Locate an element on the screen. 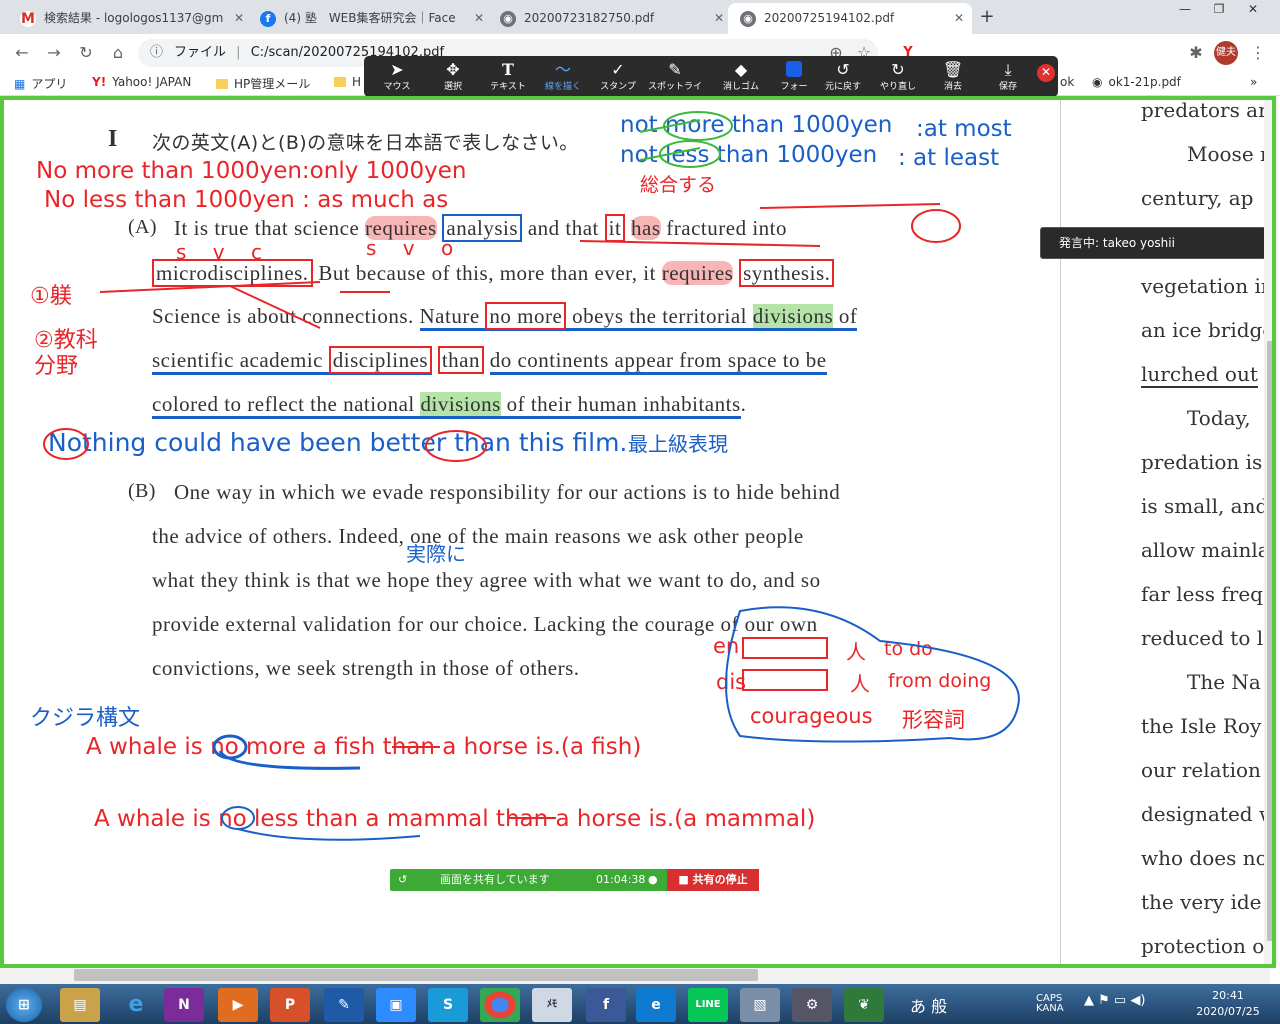 This screenshot has height=1024, width=1280. text-icon: T is located at coordinates (508, 69).